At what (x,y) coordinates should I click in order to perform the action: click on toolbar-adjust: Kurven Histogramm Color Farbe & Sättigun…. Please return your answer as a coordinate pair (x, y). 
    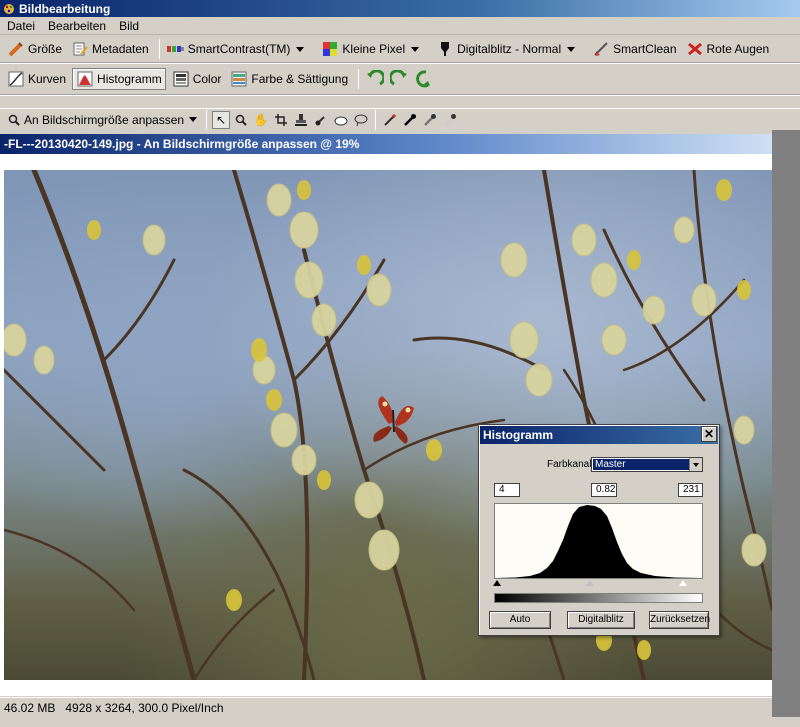
    Looking at the image, I should click on (400, 79).